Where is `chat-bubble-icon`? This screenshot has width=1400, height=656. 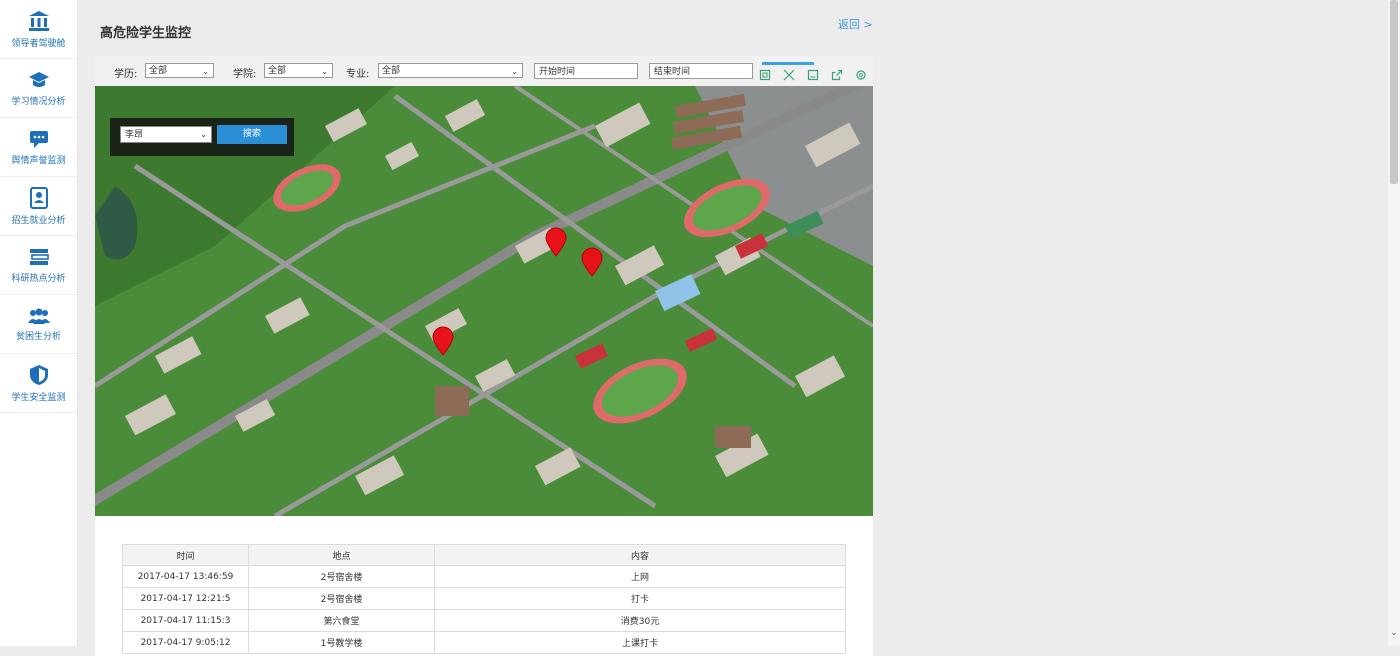
chat-bubble-icon is located at coordinates (39, 139).